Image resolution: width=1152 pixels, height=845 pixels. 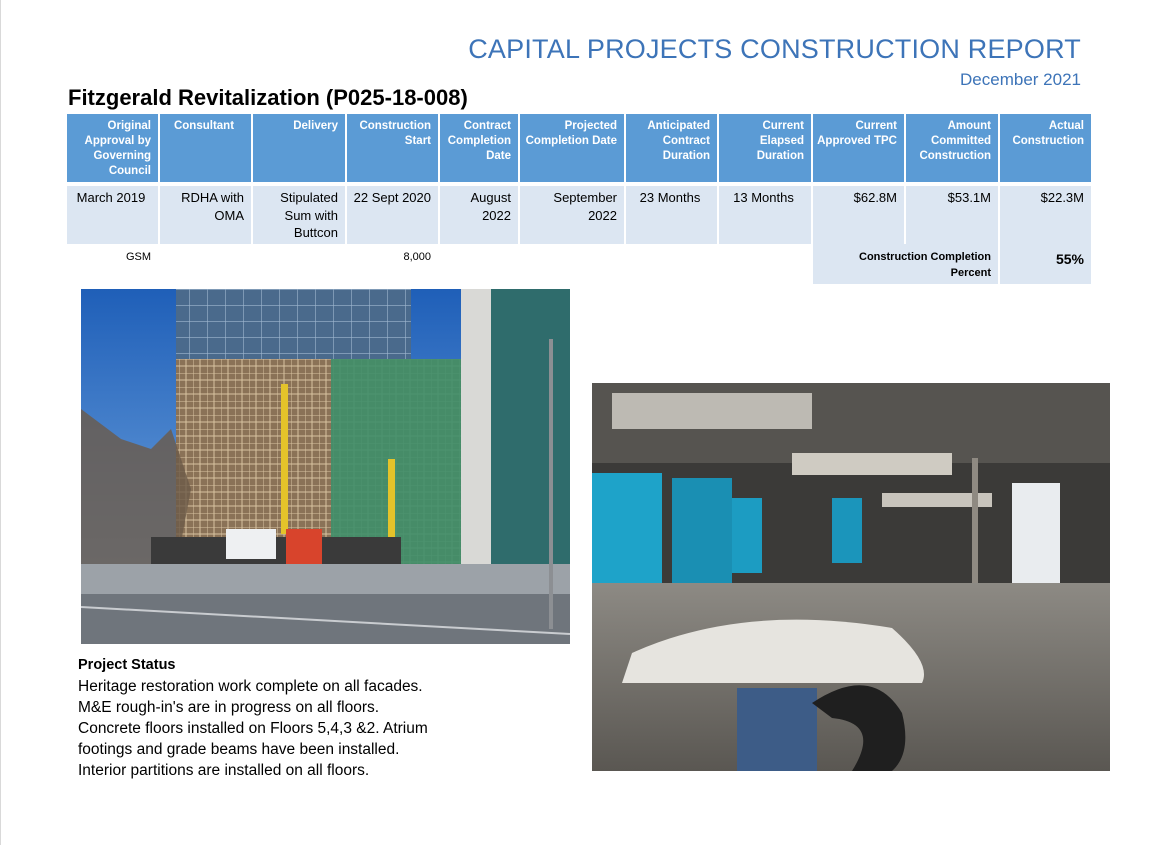 I want to click on completion-label: Construction Completion Percent, so click(x=906, y=264).